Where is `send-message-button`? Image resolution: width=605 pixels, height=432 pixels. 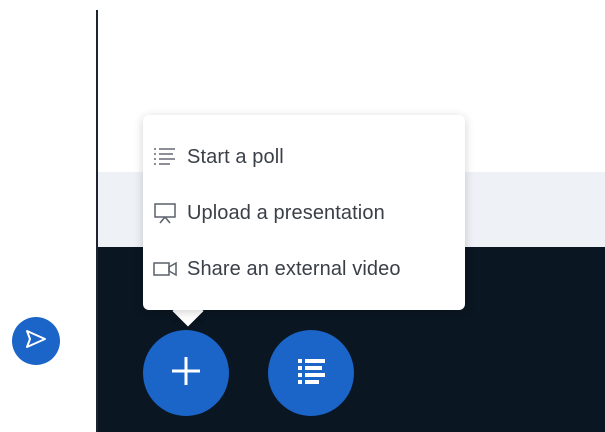 send-message-button is located at coordinates (36, 341).